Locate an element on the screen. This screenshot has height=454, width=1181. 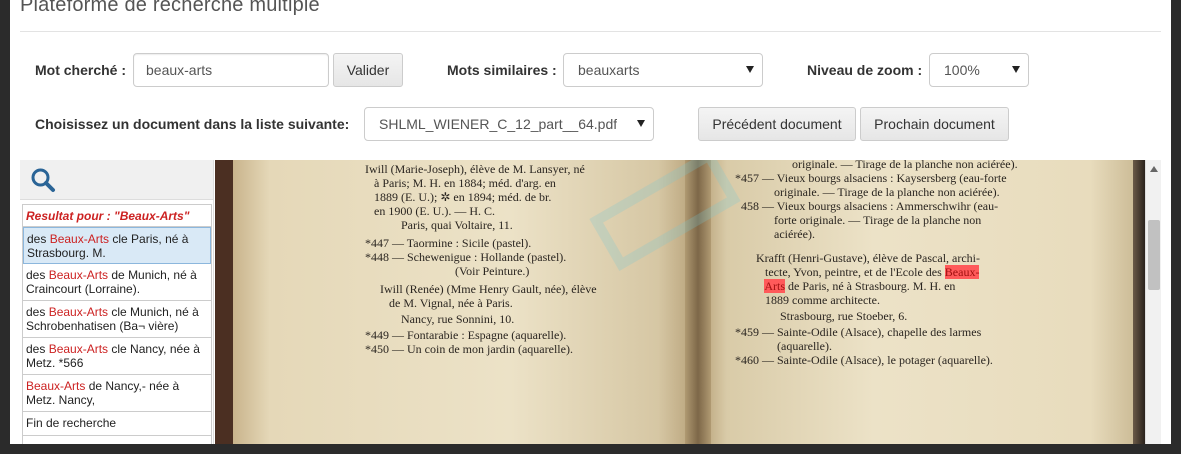
document-text-line: (Voir Peinture.) is located at coordinates (447, 271).